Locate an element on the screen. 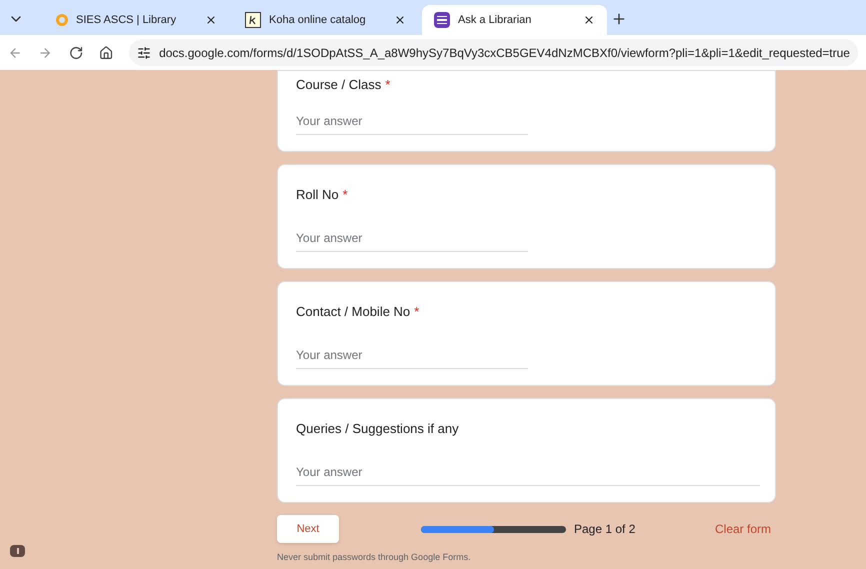 The width and height of the screenshot is (866, 569). question-title: Roll No is located at coordinates (317, 195).